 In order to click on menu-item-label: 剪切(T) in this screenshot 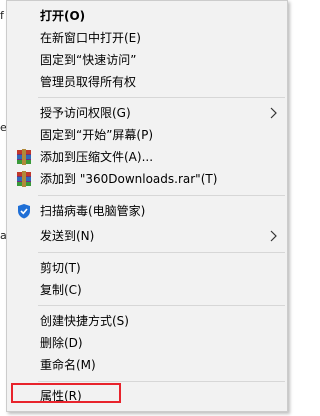, I will do `click(60, 268)`.